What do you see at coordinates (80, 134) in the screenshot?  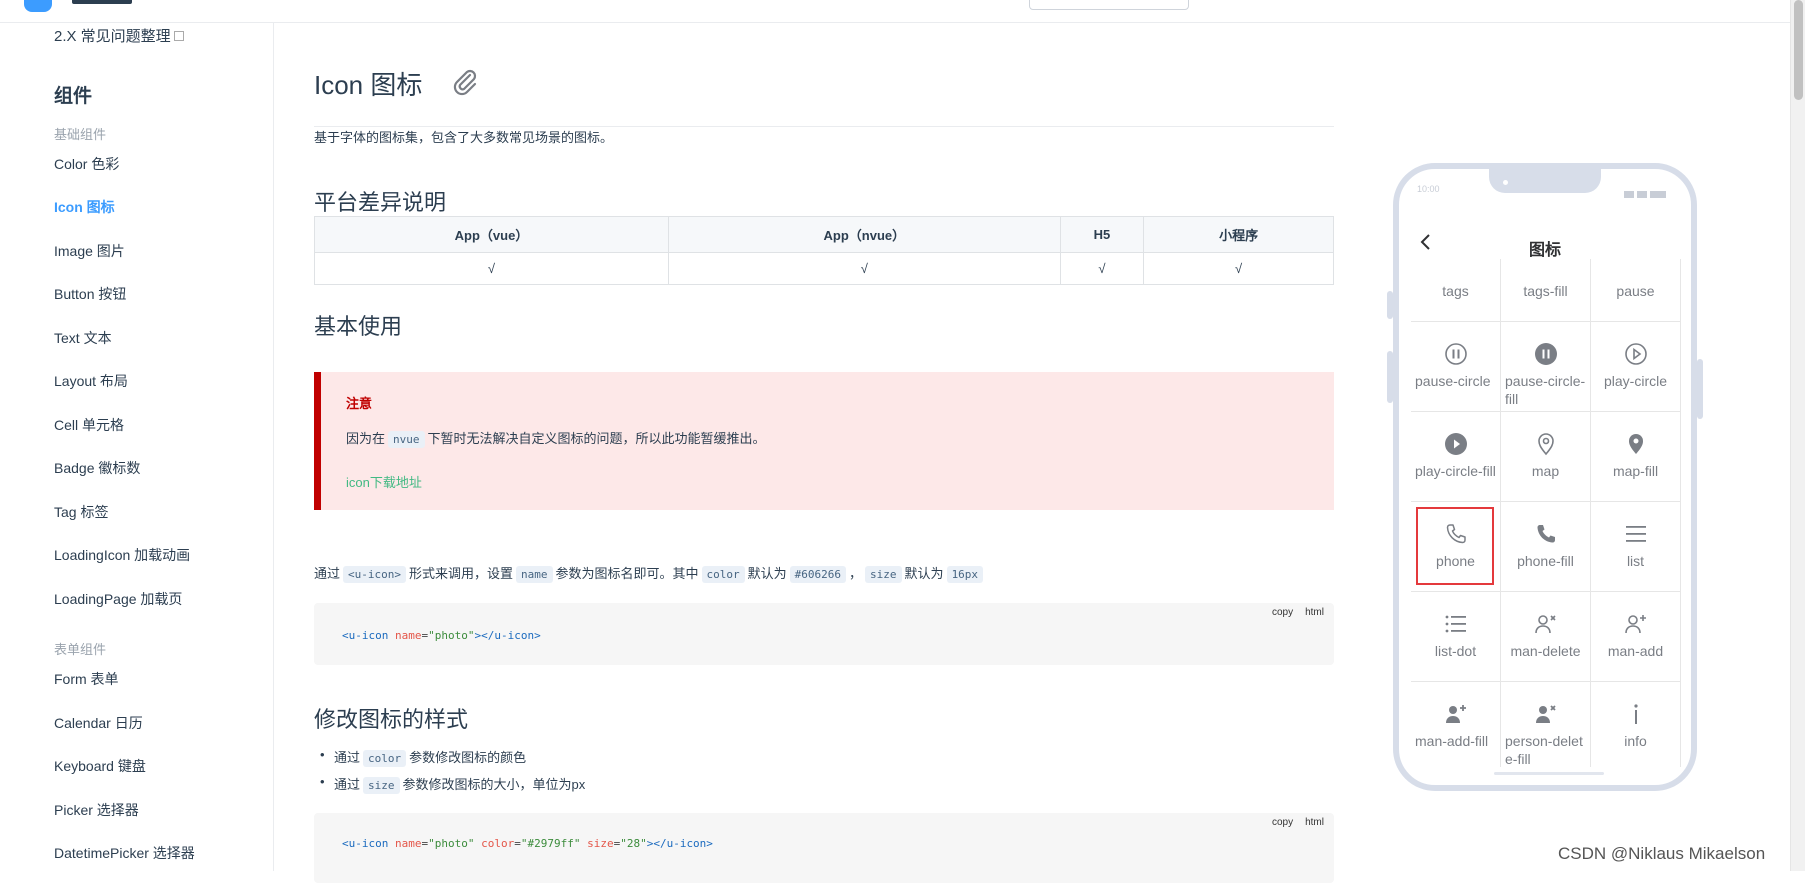 I see `sidebar-subtitle-basic: 基础组件` at bounding box center [80, 134].